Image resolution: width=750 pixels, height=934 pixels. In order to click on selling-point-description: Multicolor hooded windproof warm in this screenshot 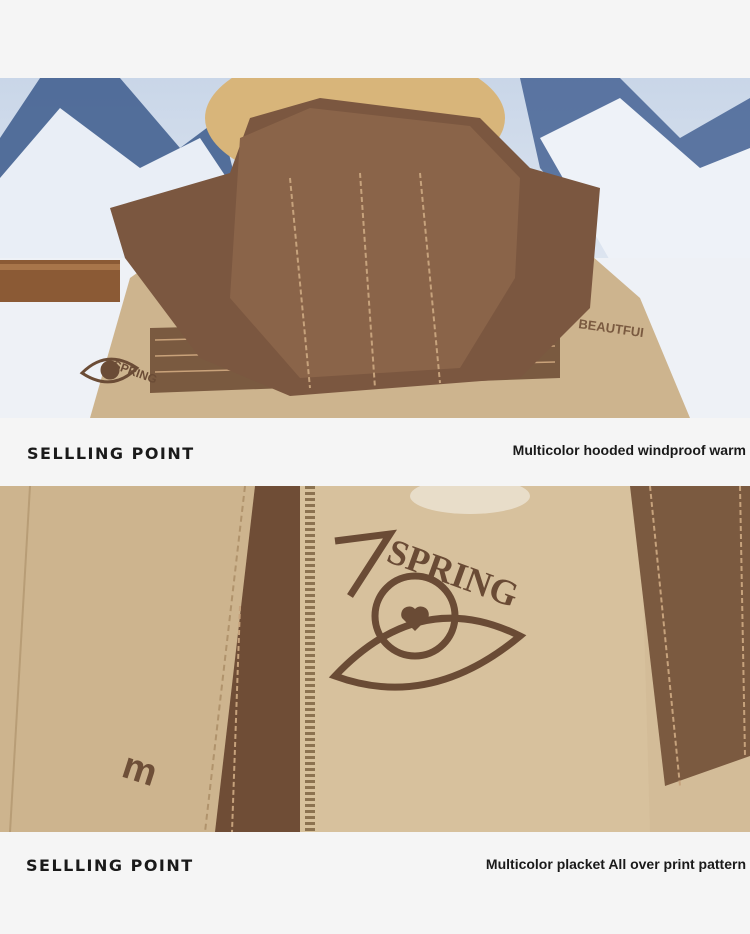, I will do `click(629, 450)`.